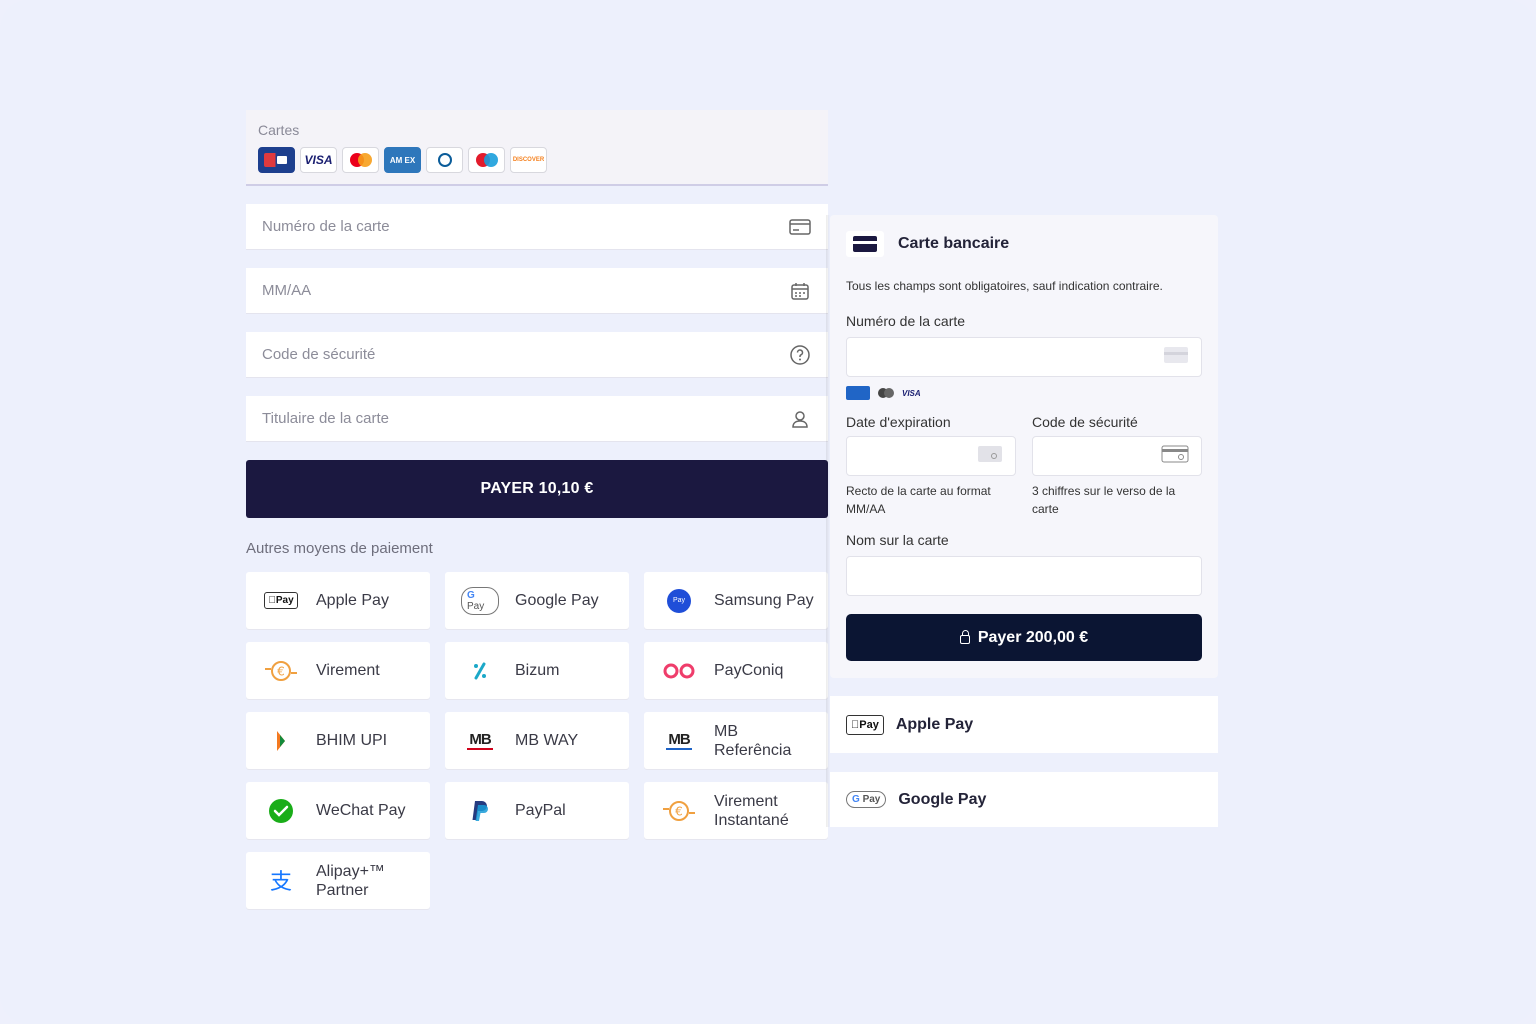 Image resolution: width=1536 pixels, height=1024 pixels. What do you see at coordinates (326, 418) in the screenshot?
I see `cardholder-placeholder: Titulaire de la carte` at bounding box center [326, 418].